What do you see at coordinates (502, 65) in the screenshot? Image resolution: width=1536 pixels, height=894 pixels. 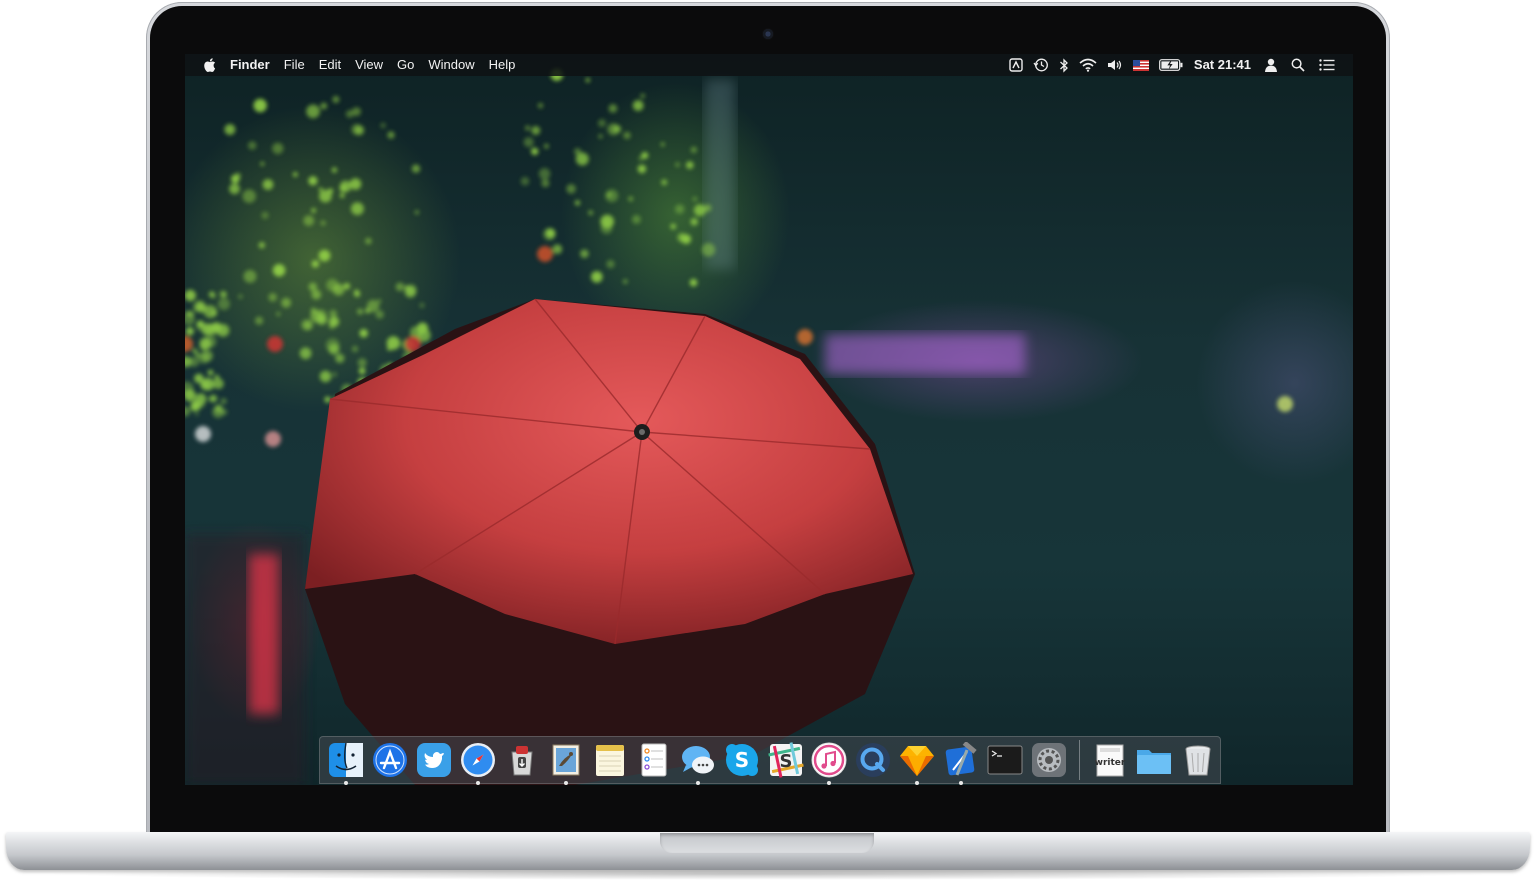 I see `menu-help: Help` at bounding box center [502, 65].